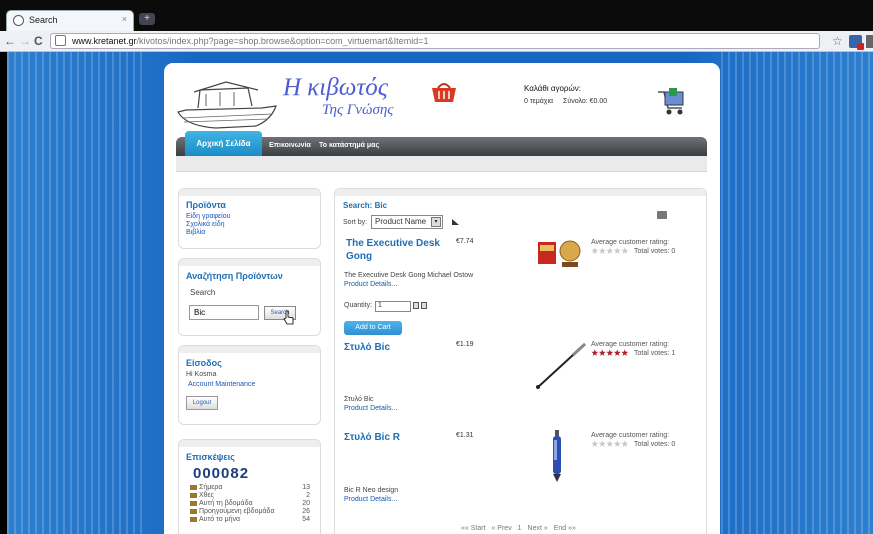 This screenshot has height=534, width=873. What do you see at coordinates (501, 528) in the screenshot?
I see `page-prev-link: « Prev` at bounding box center [501, 528].